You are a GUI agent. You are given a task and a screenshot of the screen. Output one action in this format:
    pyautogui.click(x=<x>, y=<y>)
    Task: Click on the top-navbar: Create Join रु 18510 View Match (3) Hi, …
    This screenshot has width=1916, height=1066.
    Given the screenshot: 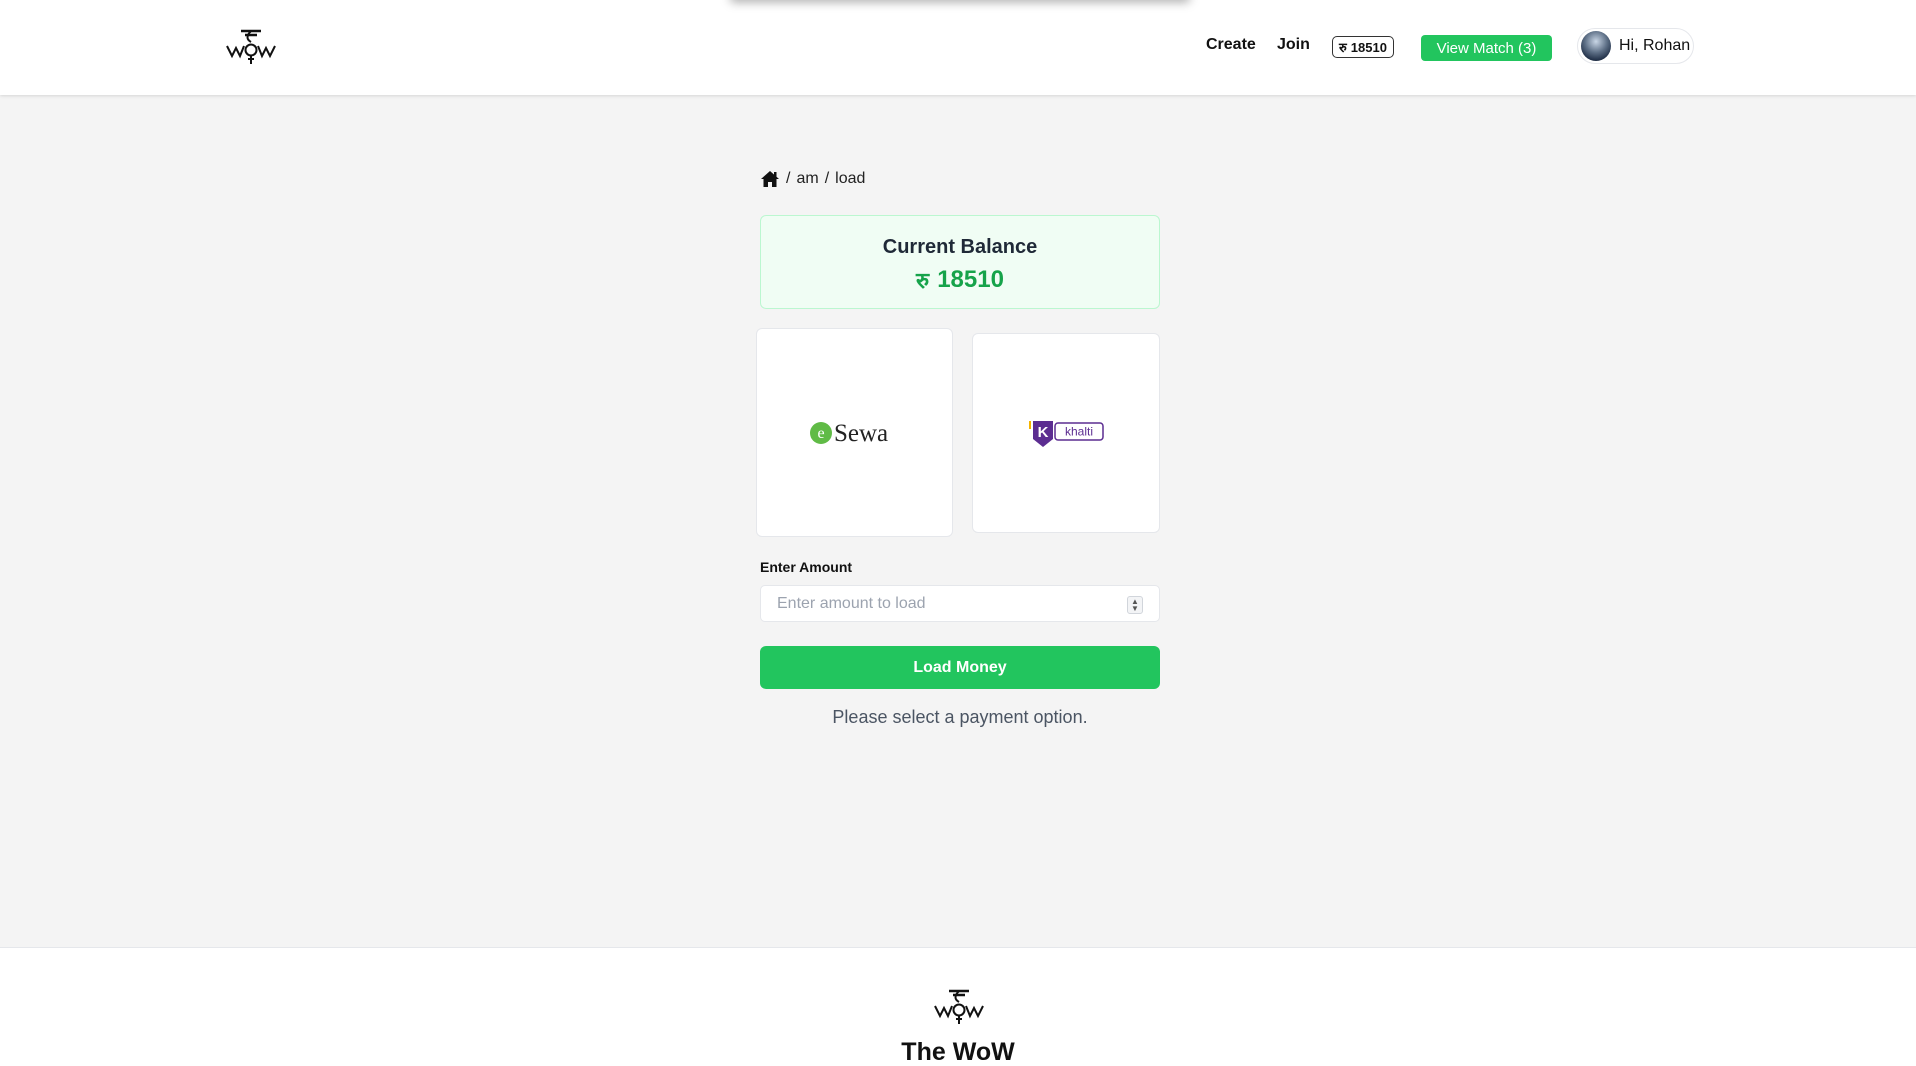 What is the action you would take?
    pyautogui.click(x=958, y=47)
    